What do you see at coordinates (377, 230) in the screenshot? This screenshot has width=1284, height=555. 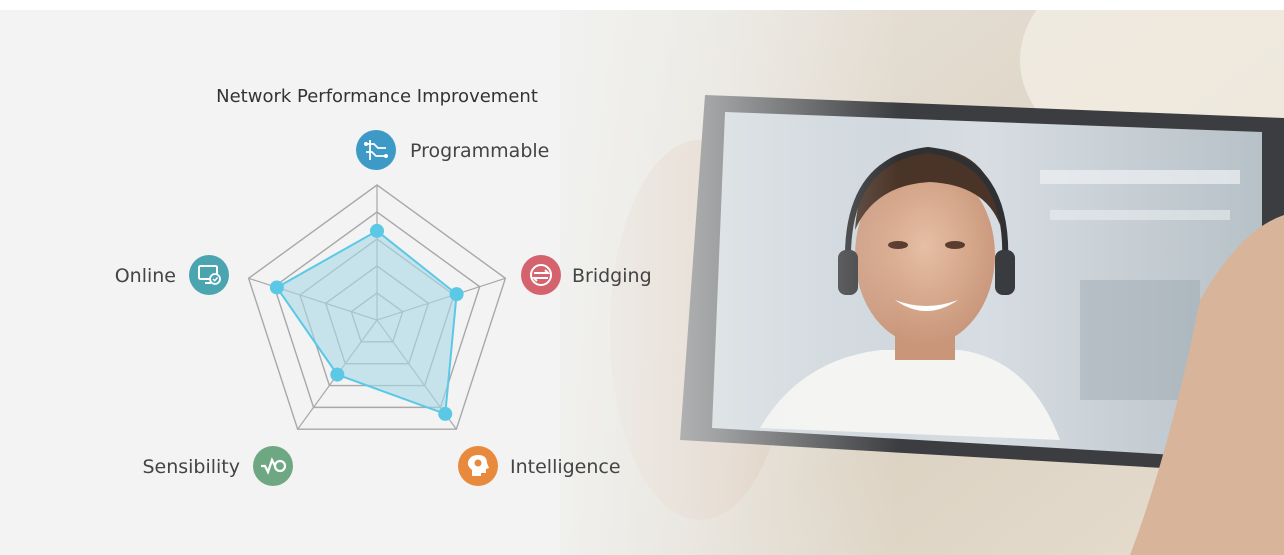 I see `data-point-programmable` at bounding box center [377, 230].